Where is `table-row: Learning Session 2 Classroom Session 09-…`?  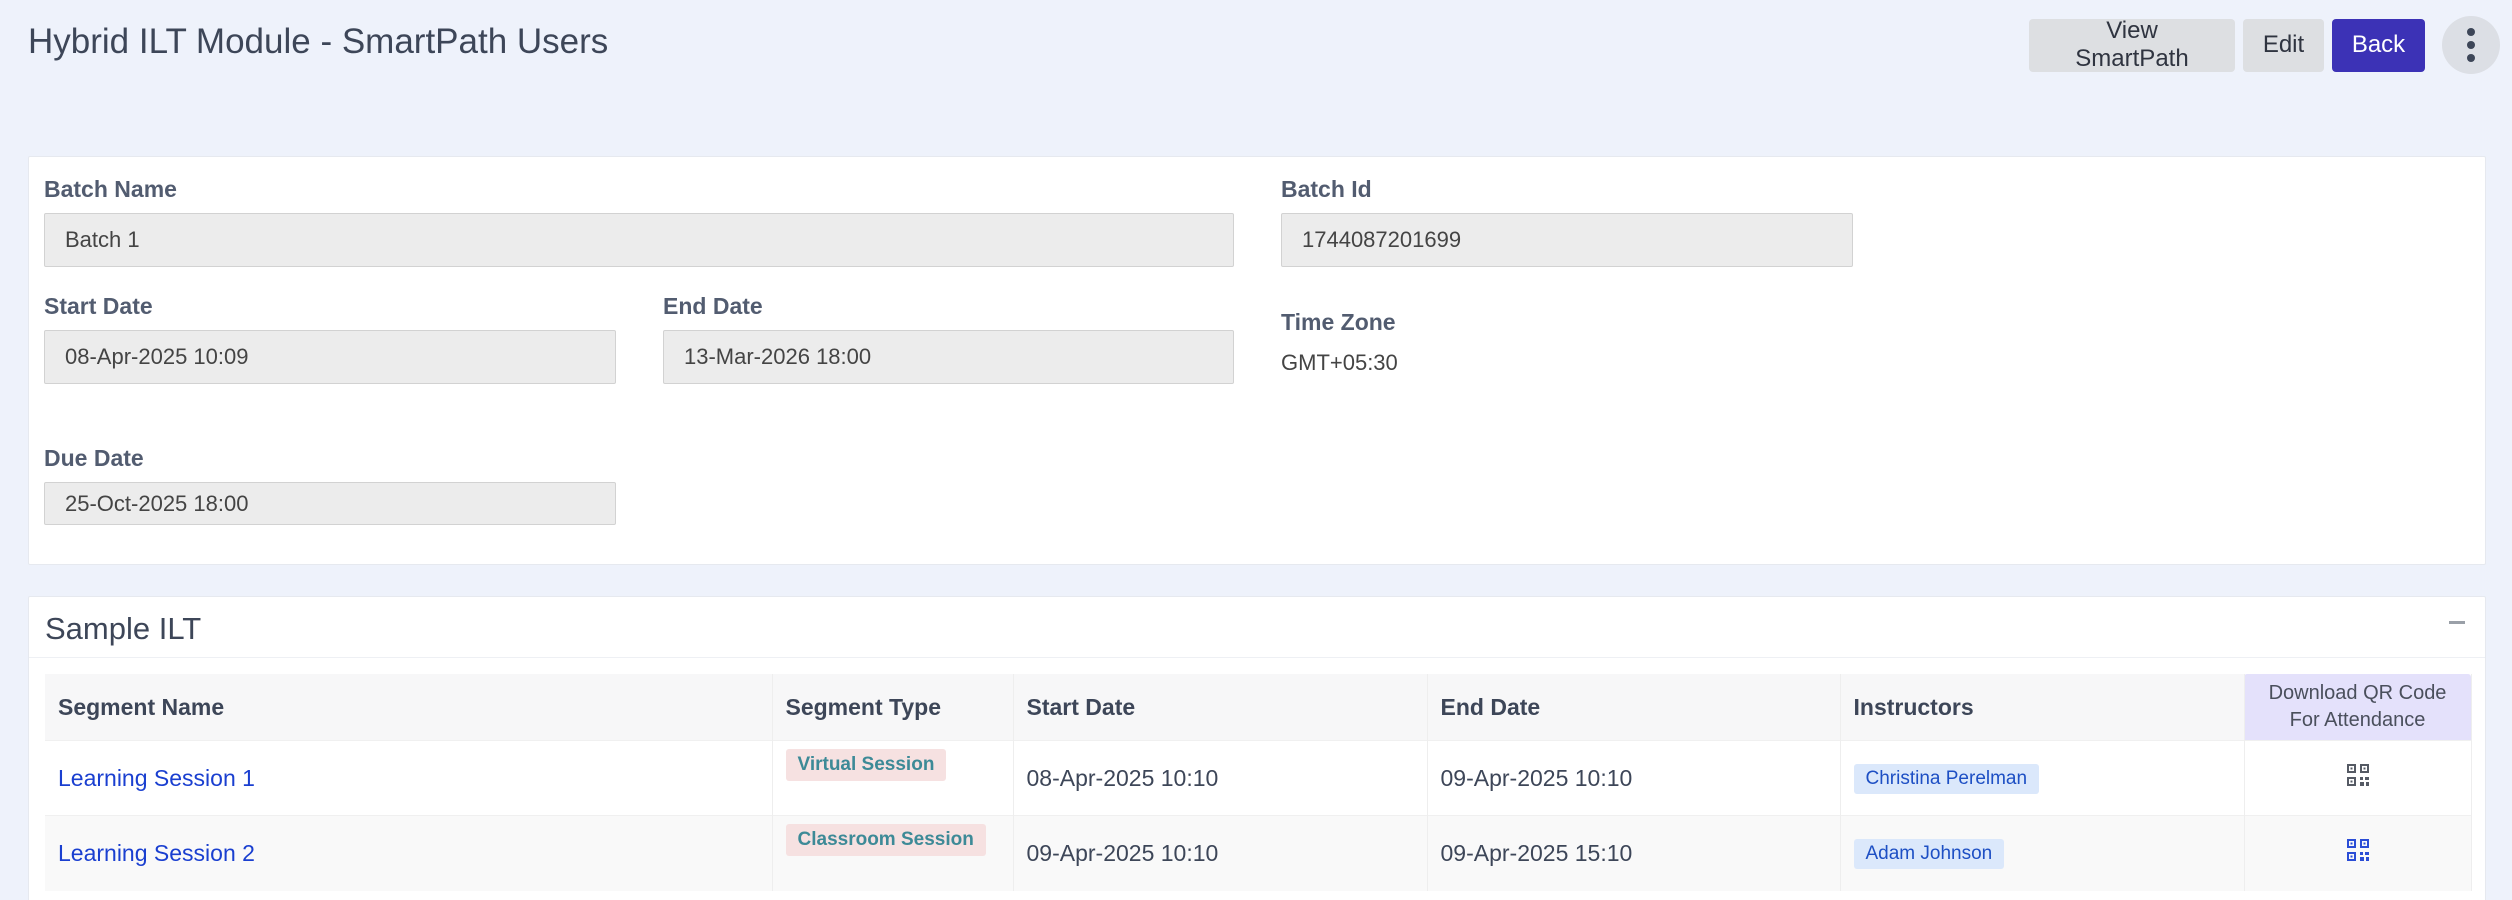
table-row: Learning Session 2 Classroom Session 09-… is located at coordinates (1258, 853).